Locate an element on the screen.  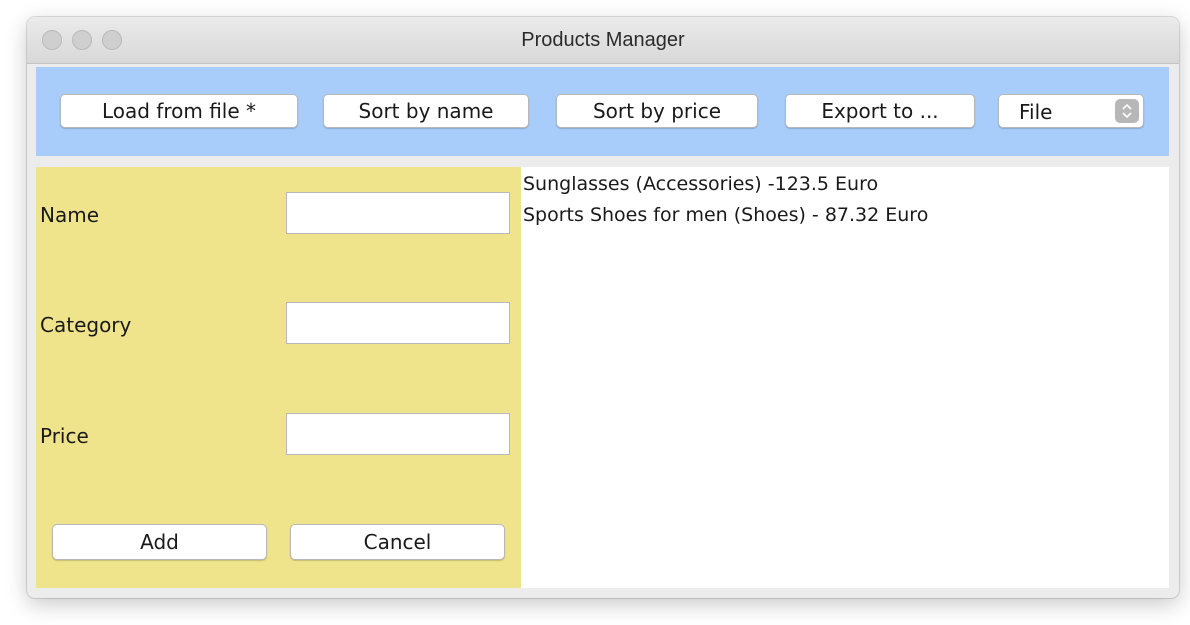
sort-by-price-button: Sort by price is located at coordinates (657, 111).